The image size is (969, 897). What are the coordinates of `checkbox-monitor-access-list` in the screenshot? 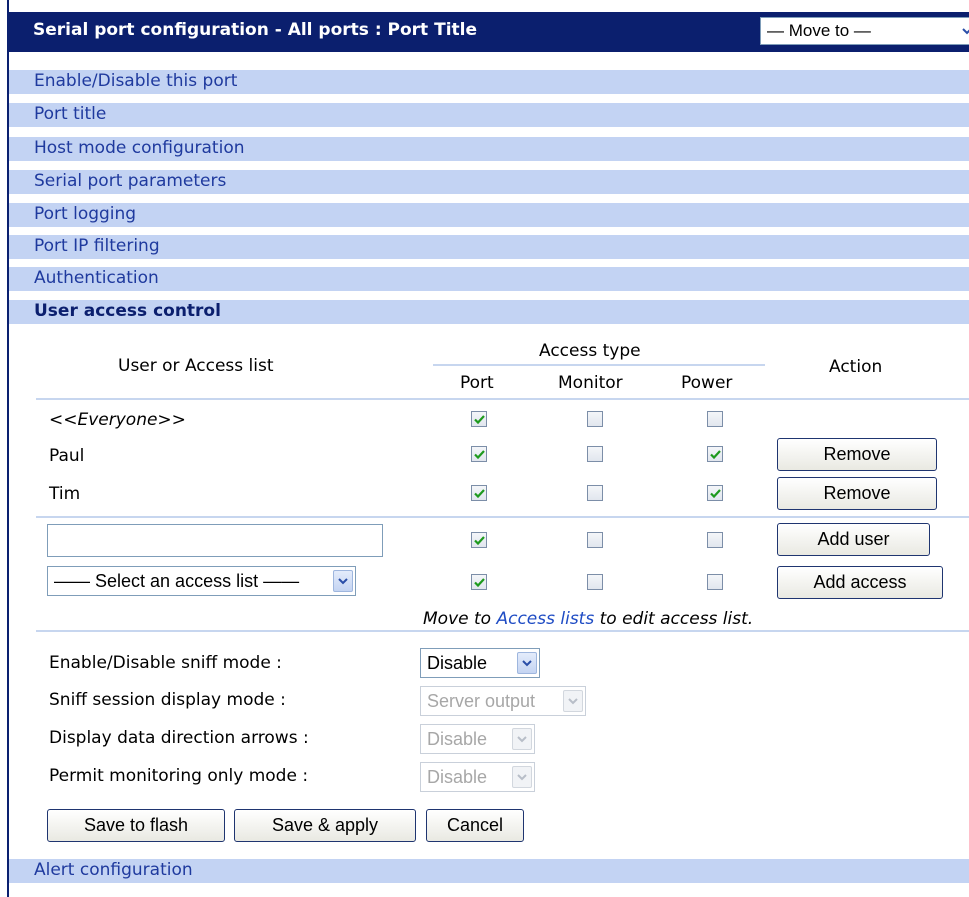 It's located at (595, 582).